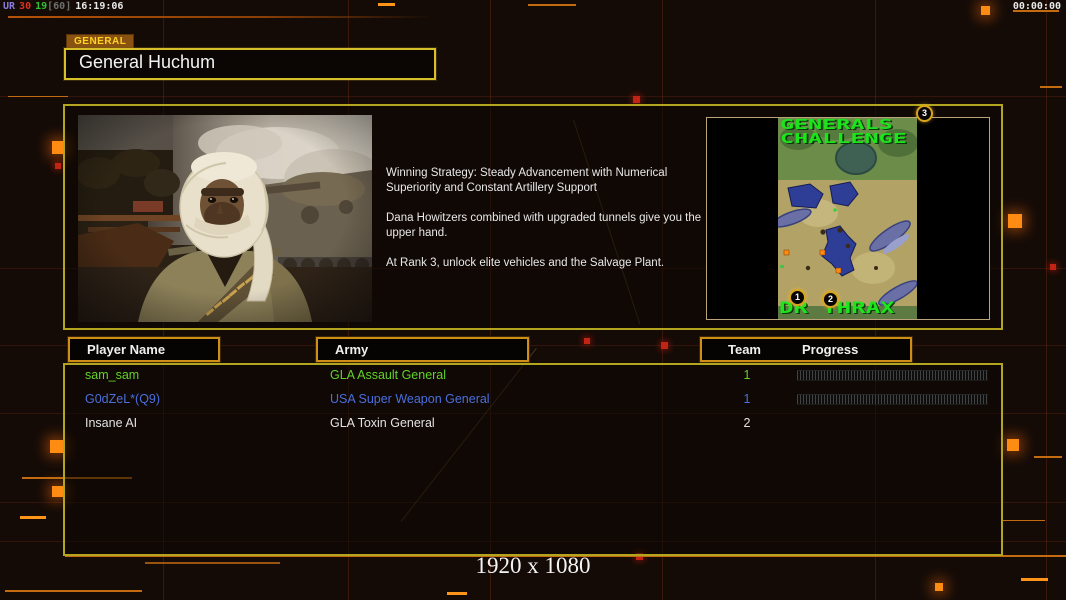 Image resolution: width=1066 pixels, height=600 pixels. I want to click on player-army: GLA Toxin General, so click(382, 423).